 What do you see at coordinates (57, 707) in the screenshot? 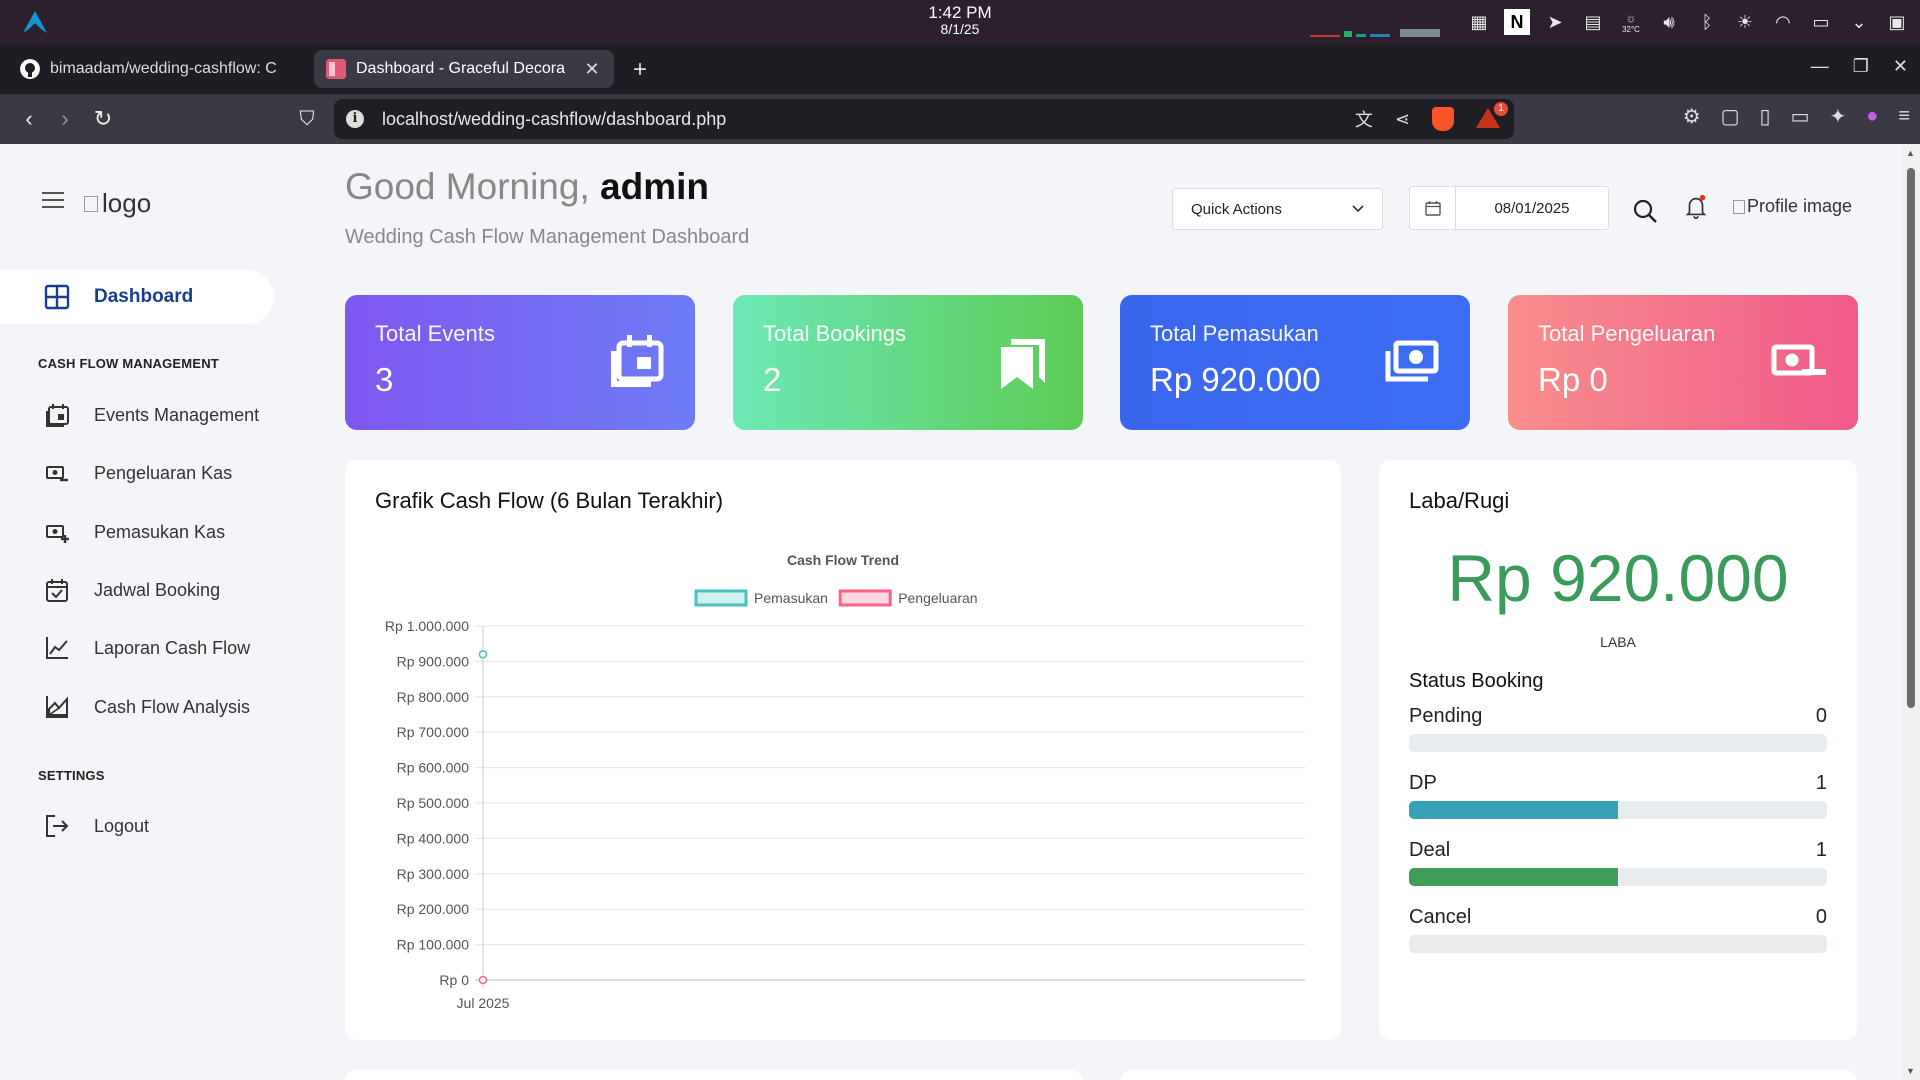
I see `area-chart-icon` at bounding box center [57, 707].